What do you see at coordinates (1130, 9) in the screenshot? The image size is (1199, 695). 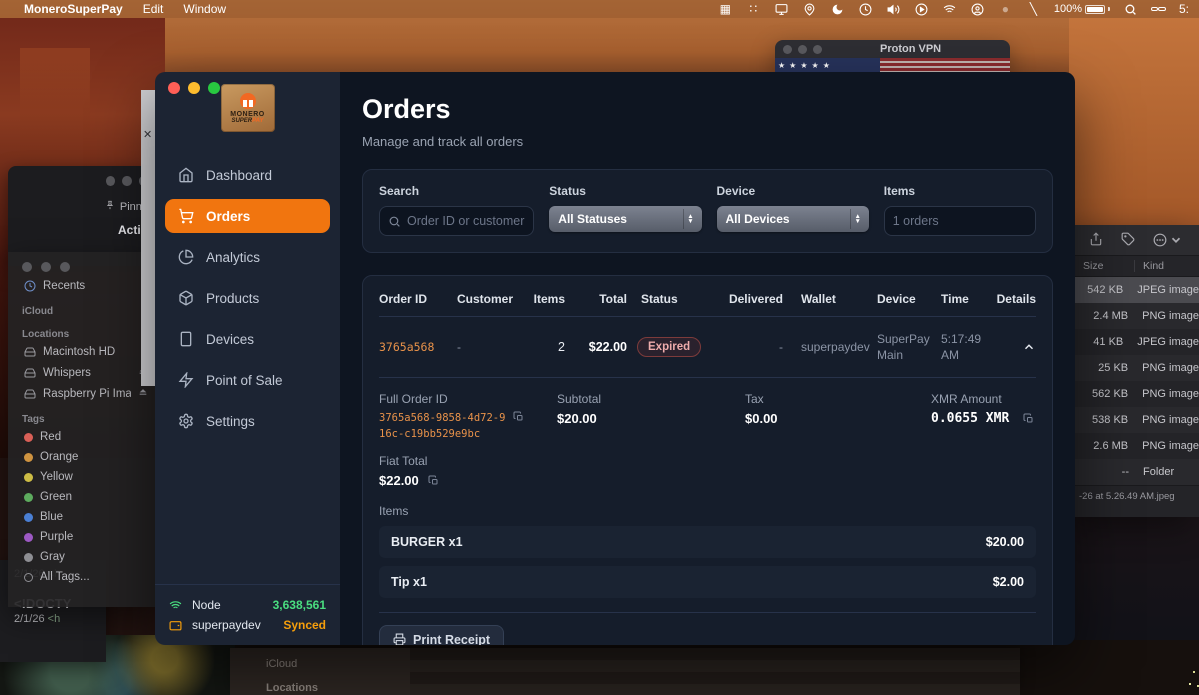 I see `spotlight-icon` at bounding box center [1130, 9].